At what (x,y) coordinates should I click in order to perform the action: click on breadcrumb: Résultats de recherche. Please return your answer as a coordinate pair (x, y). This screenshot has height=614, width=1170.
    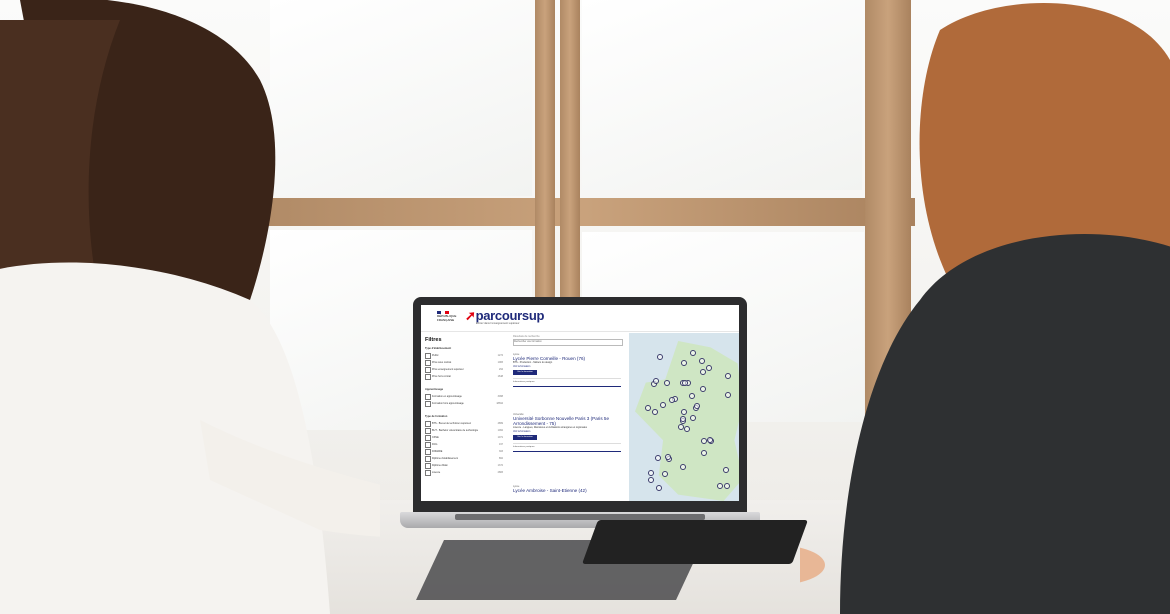
    Looking at the image, I should click on (526, 336).